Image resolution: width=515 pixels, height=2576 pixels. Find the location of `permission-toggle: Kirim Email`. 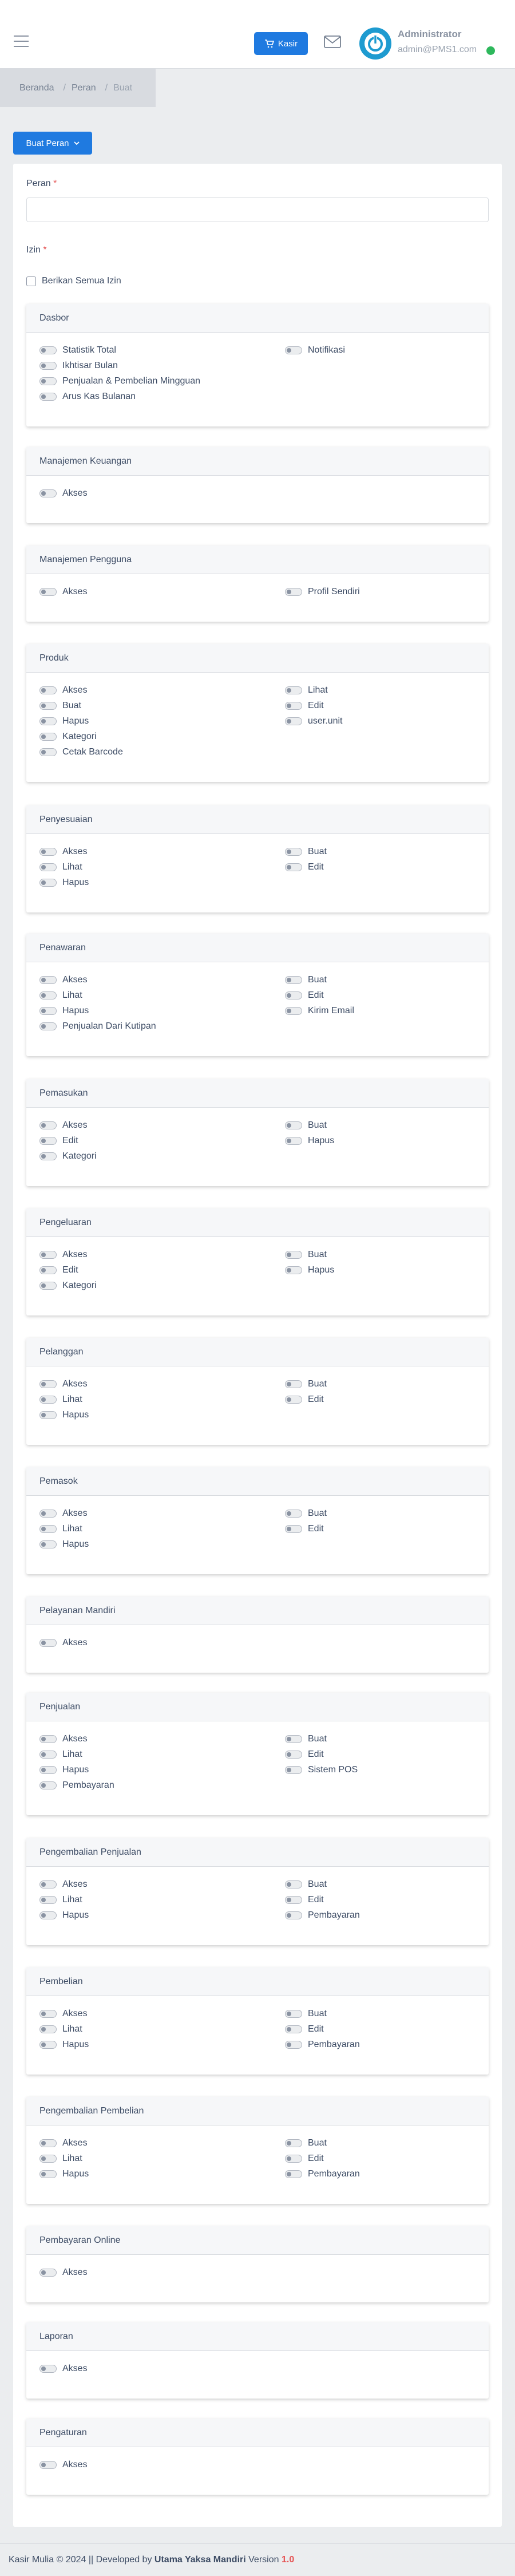

permission-toggle: Kirim Email is located at coordinates (319, 1011).